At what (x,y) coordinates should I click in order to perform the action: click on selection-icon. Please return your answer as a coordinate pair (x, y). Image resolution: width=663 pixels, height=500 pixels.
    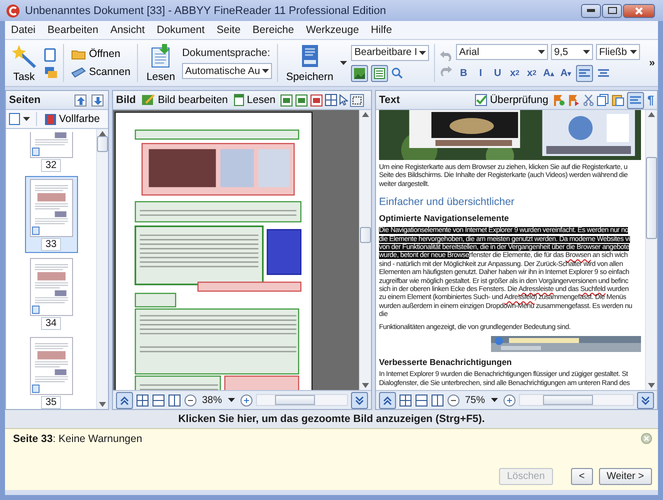
    Looking at the image, I should click on (357, 100).